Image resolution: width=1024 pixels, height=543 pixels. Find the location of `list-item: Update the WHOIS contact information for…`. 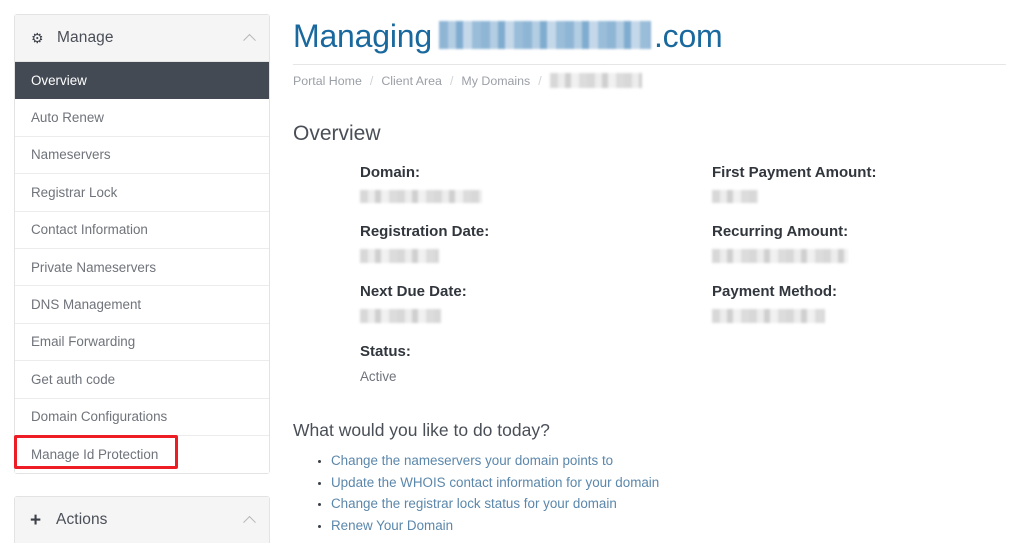

list-item: Update the WHOIS contact information for… is located at coordinates (495, 483).